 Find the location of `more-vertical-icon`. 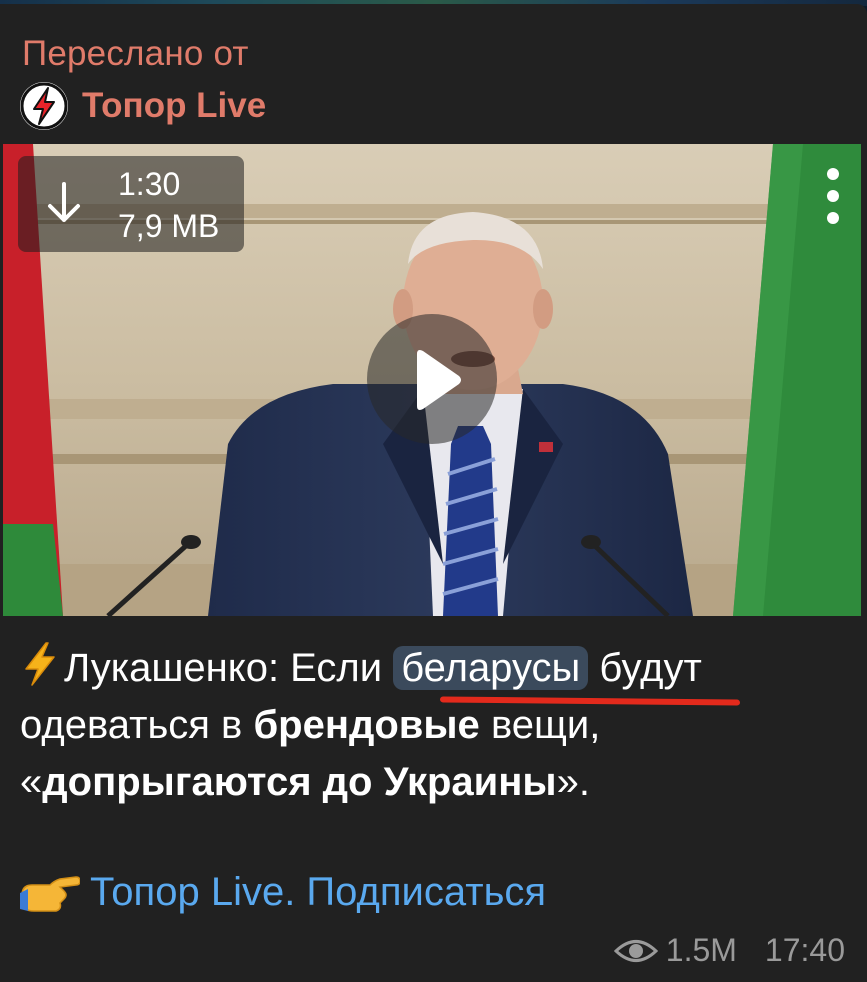

more-vertical-icon is located at coordinates (833, 196).